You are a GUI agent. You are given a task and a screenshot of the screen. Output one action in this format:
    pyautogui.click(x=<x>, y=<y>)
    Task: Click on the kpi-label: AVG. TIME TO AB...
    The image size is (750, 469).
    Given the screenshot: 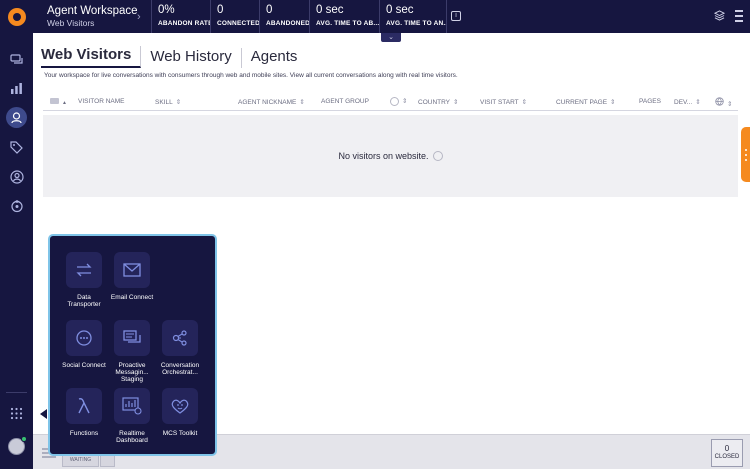 What is the action you would take?
    pyautogui.click(x=347, y=23)
    